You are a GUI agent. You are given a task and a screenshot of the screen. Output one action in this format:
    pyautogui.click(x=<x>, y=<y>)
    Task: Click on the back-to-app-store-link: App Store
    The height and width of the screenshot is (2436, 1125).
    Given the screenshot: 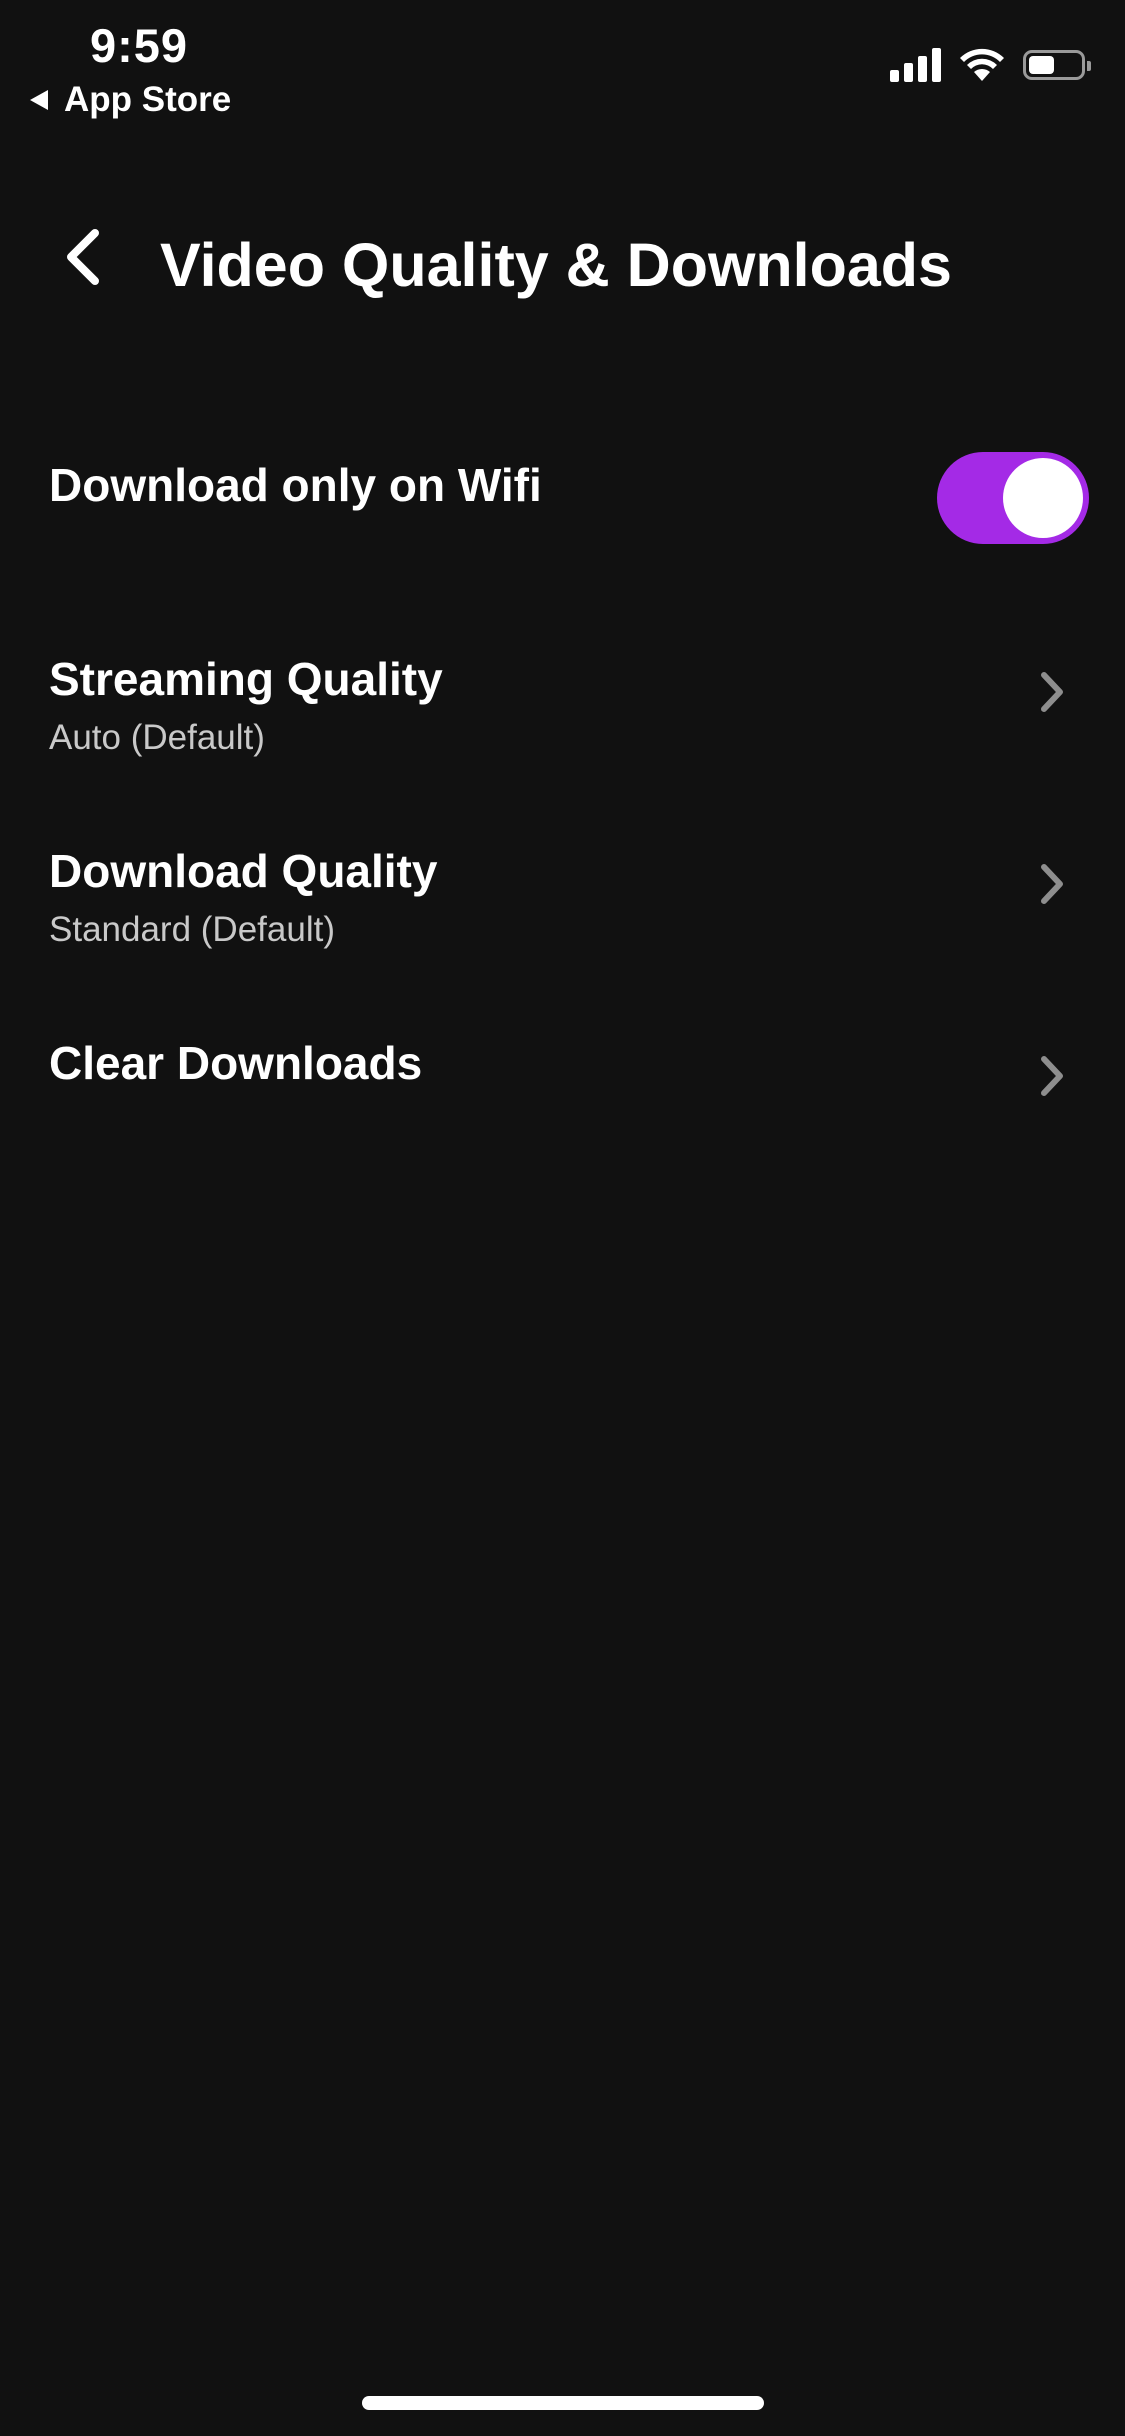 What is the action you would take?
    pyautogui.click(x=130, y=100)
    